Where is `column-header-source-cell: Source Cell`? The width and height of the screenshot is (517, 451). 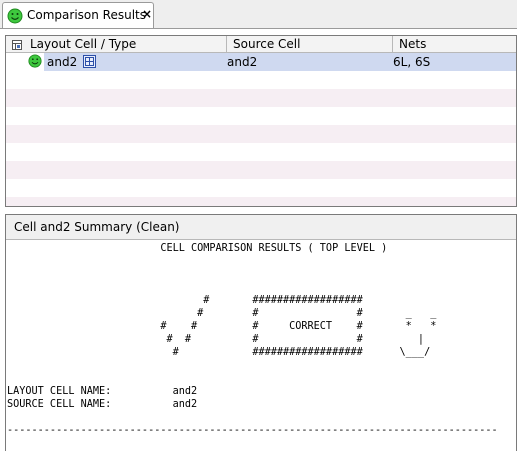 column-header-source-cell: Source Cell is located at coordinates (309, 44).